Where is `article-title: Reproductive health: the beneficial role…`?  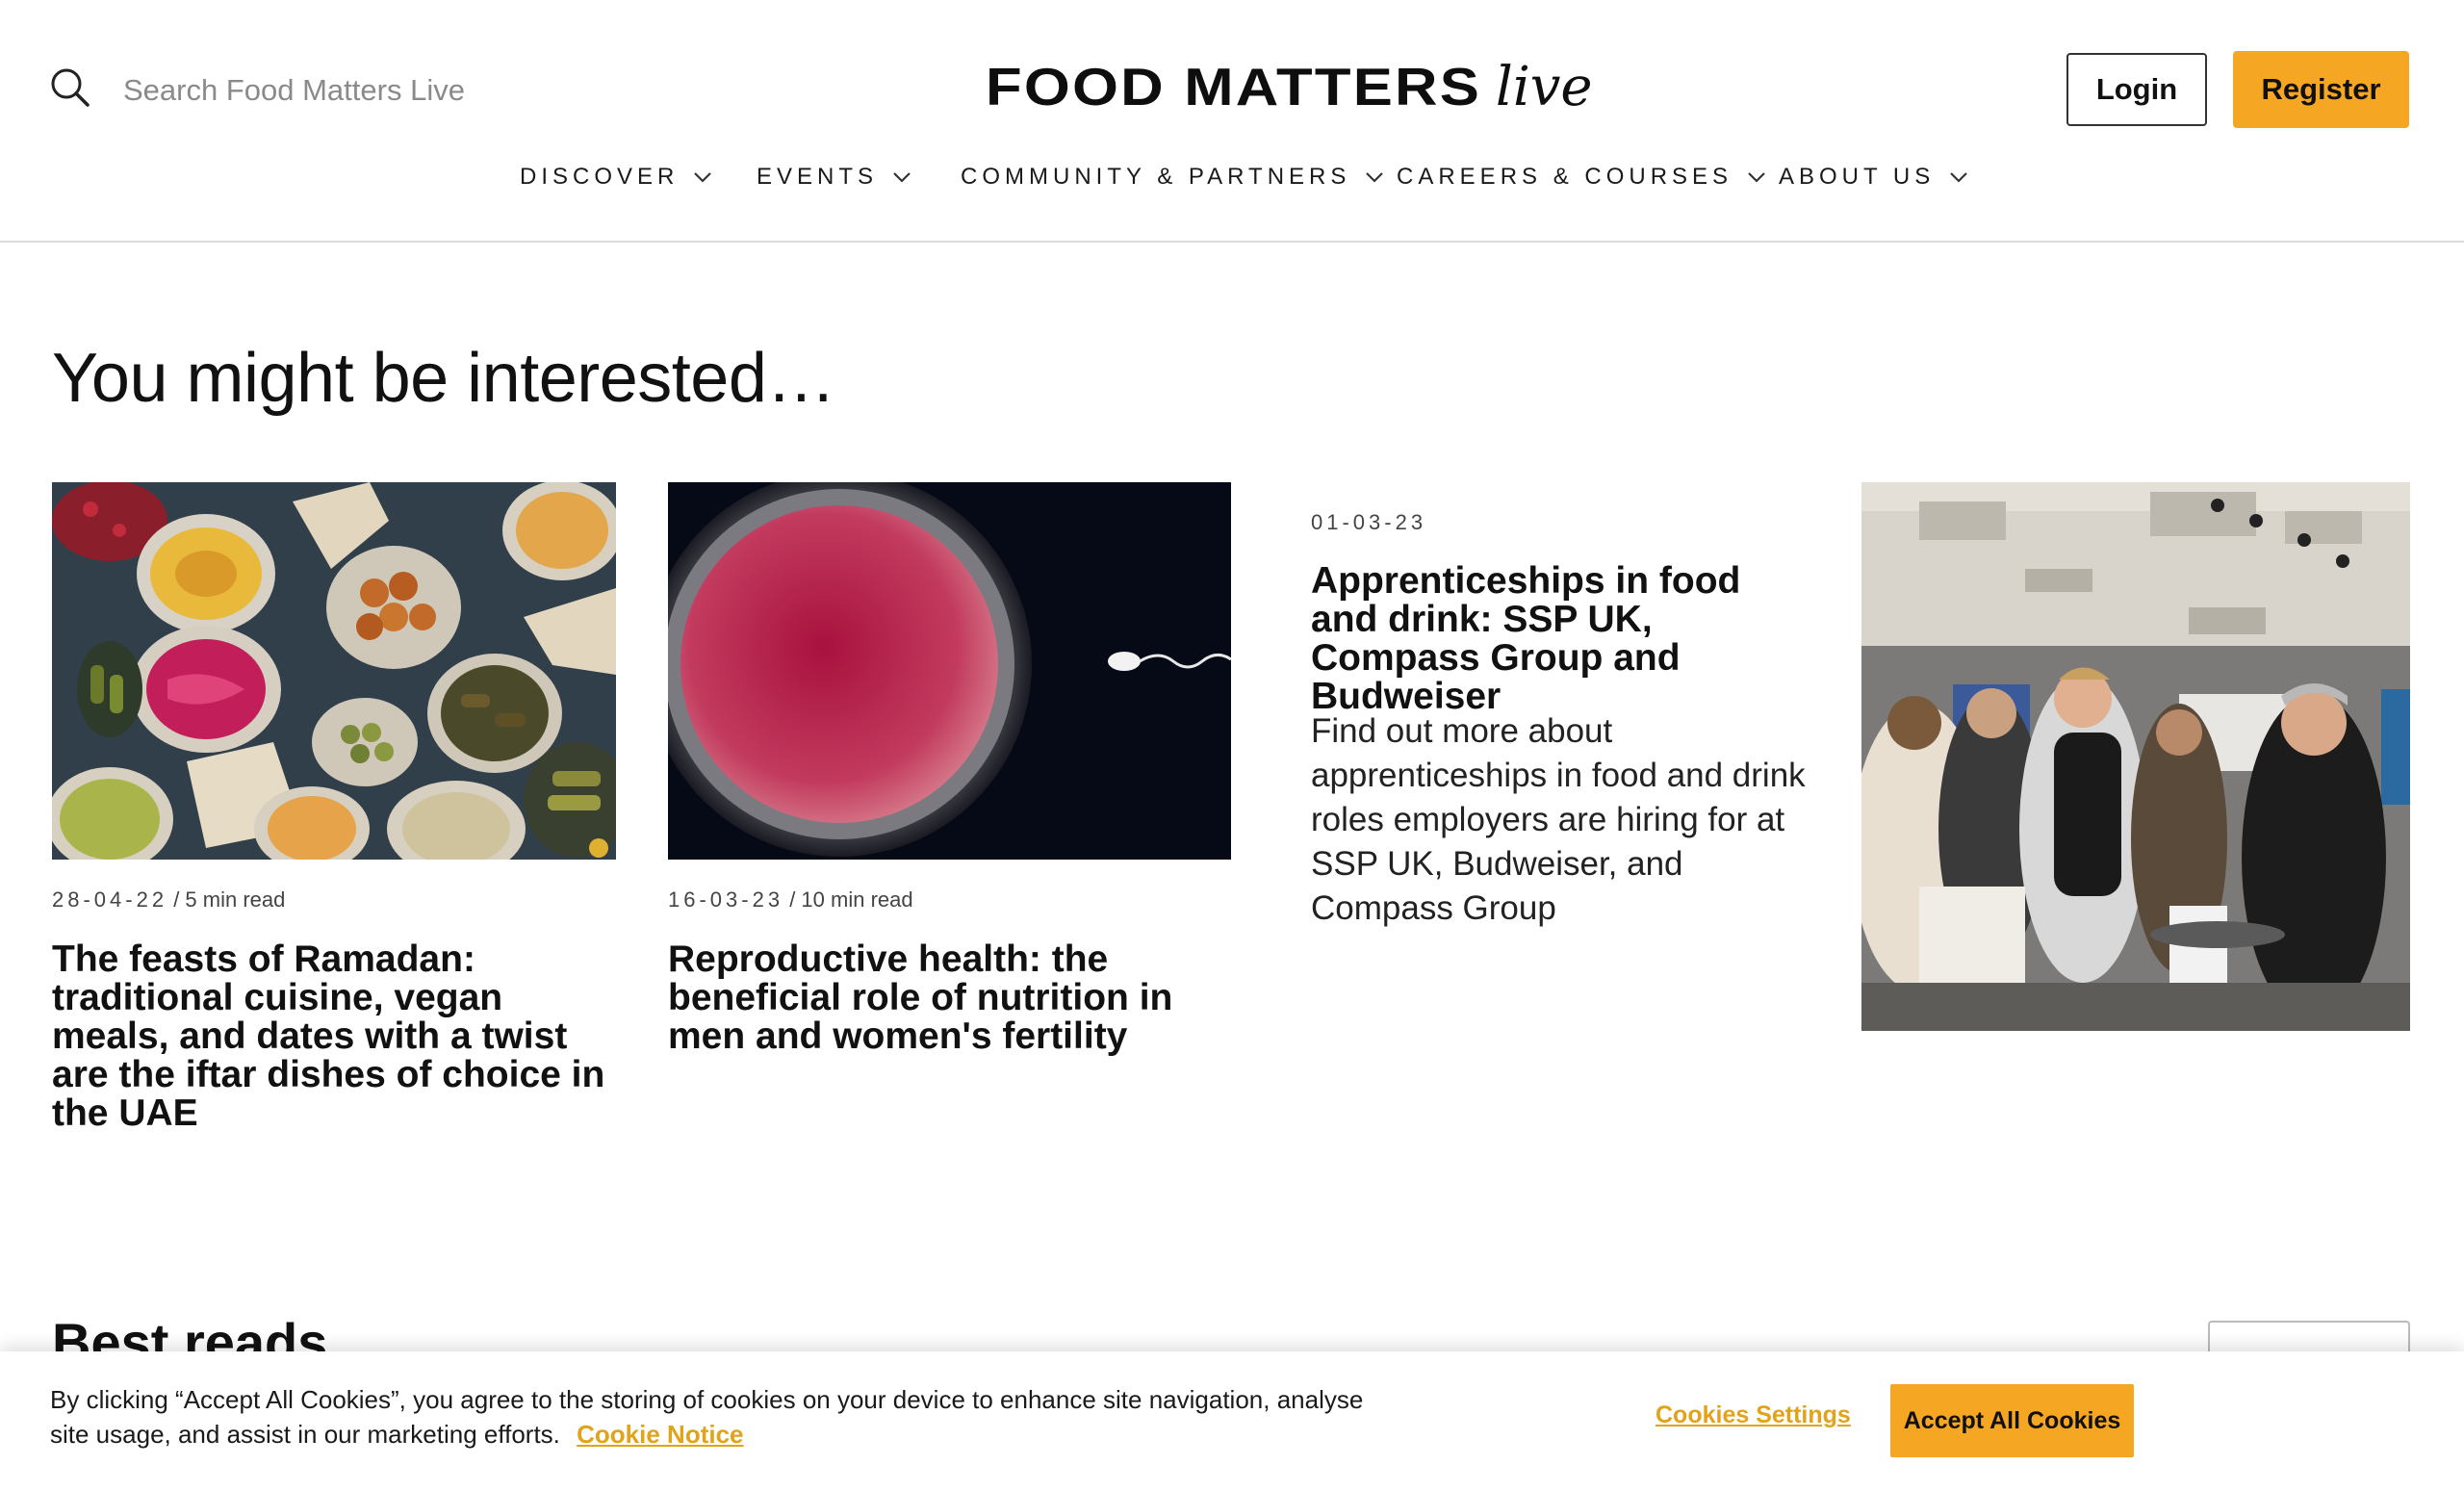
article-title: Reproductive health: the beneficial role… is located at coordinates (956, 998).